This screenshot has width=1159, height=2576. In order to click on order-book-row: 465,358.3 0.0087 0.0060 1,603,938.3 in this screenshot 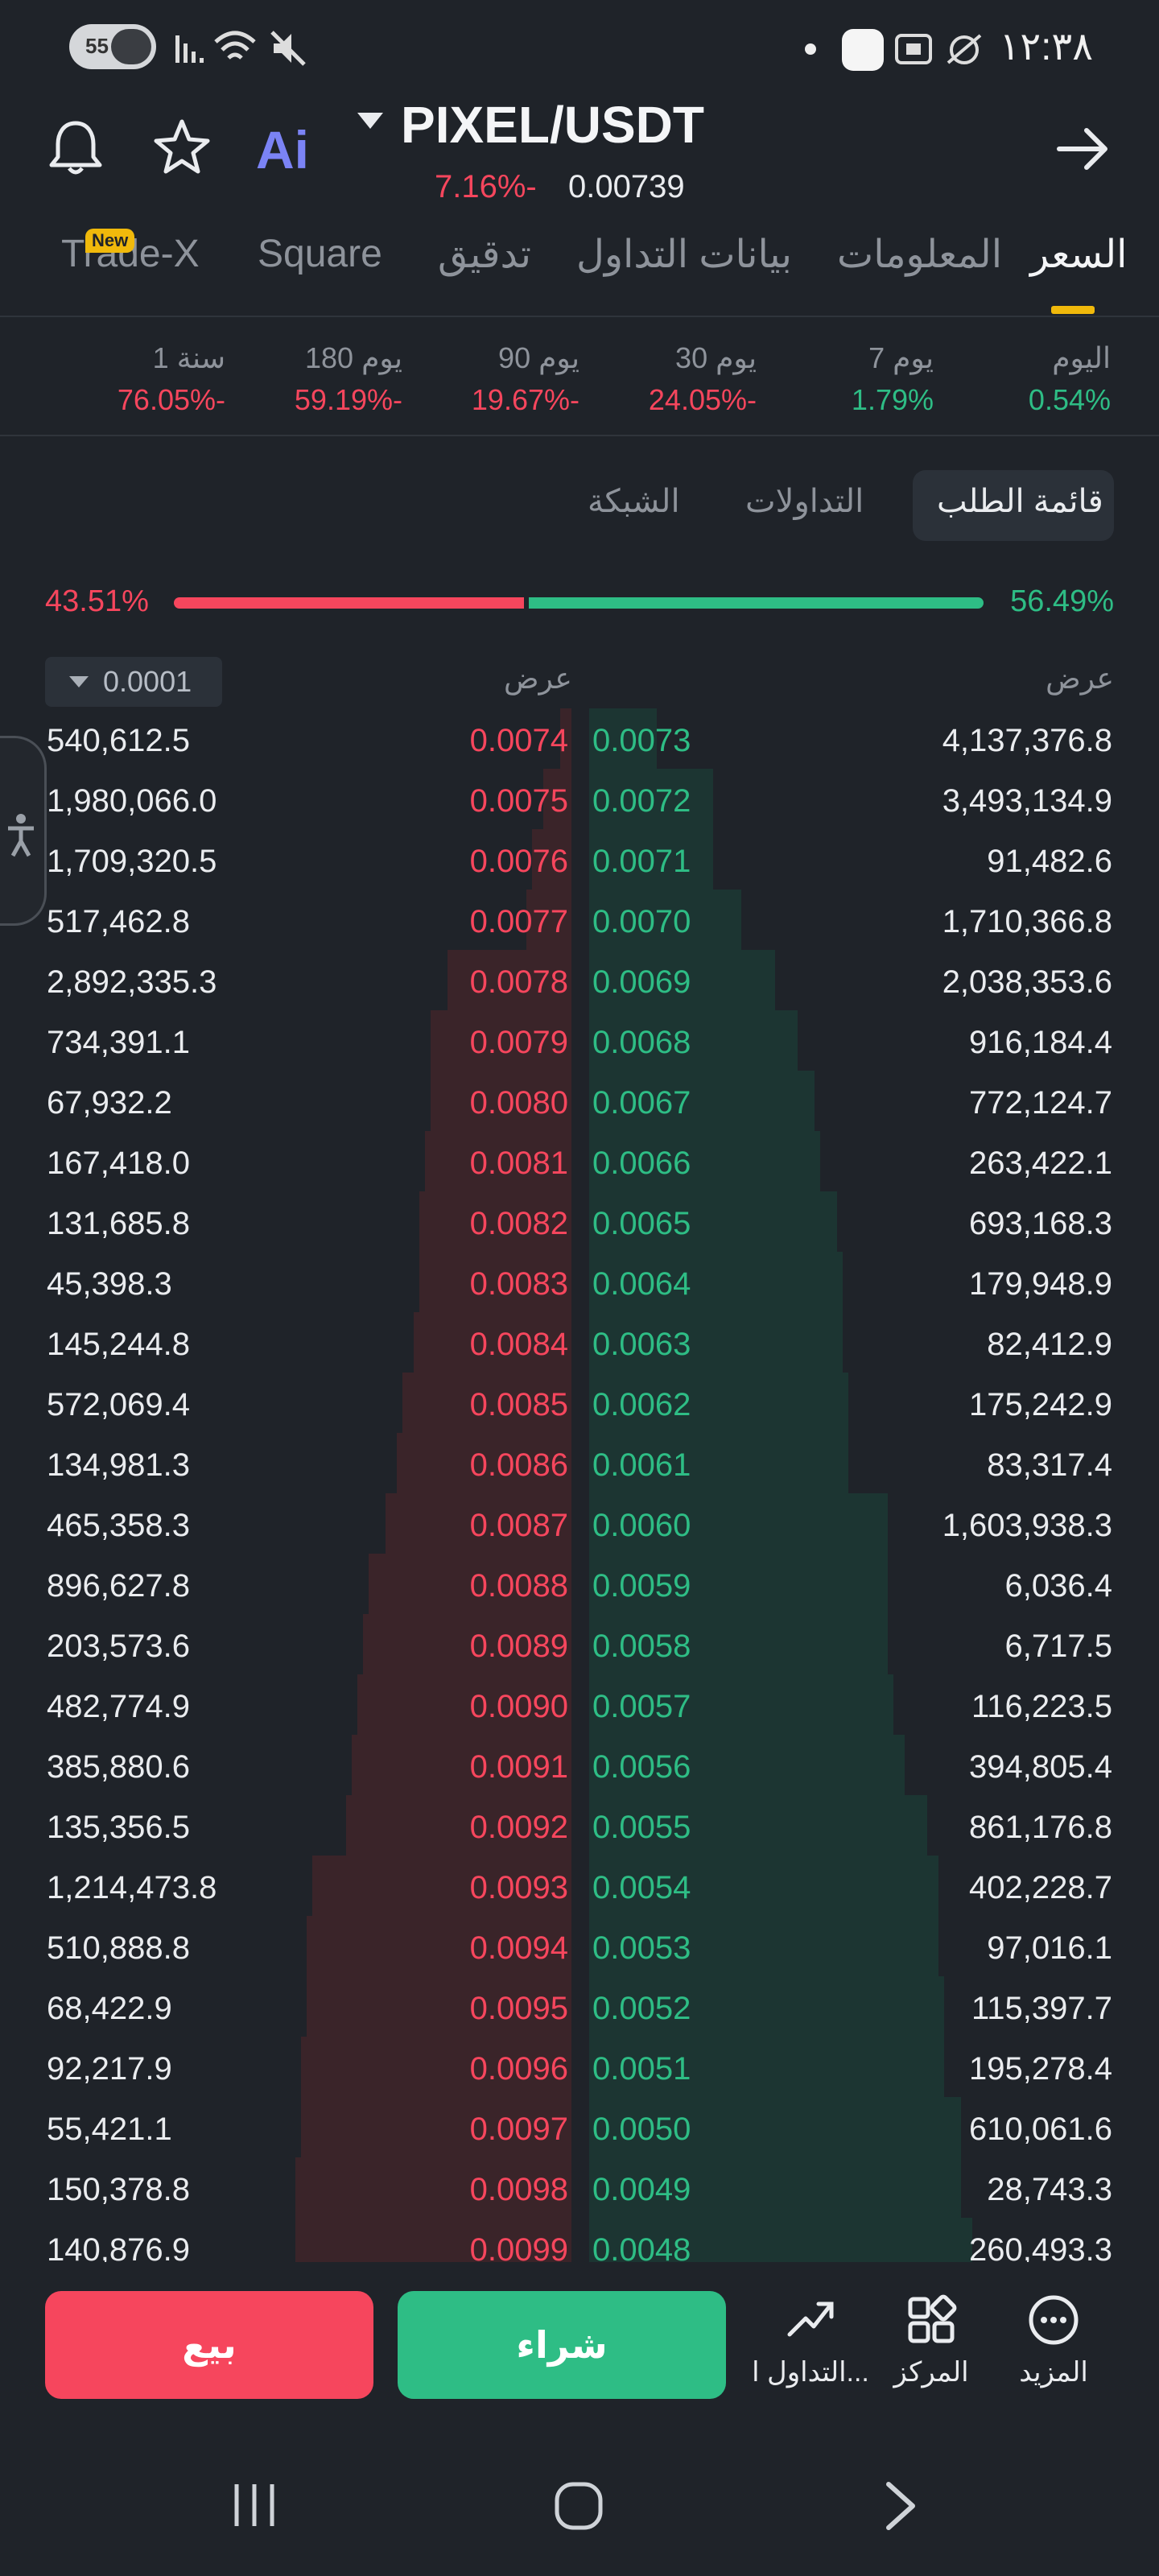, I will do `click(579, 1523)`.